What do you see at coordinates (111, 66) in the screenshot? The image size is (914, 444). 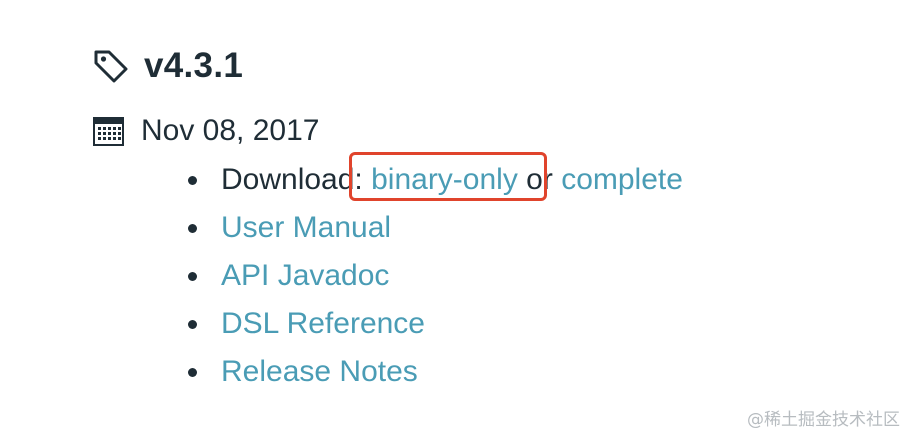 I see `tag-icon` at bounding box center [111, 66].